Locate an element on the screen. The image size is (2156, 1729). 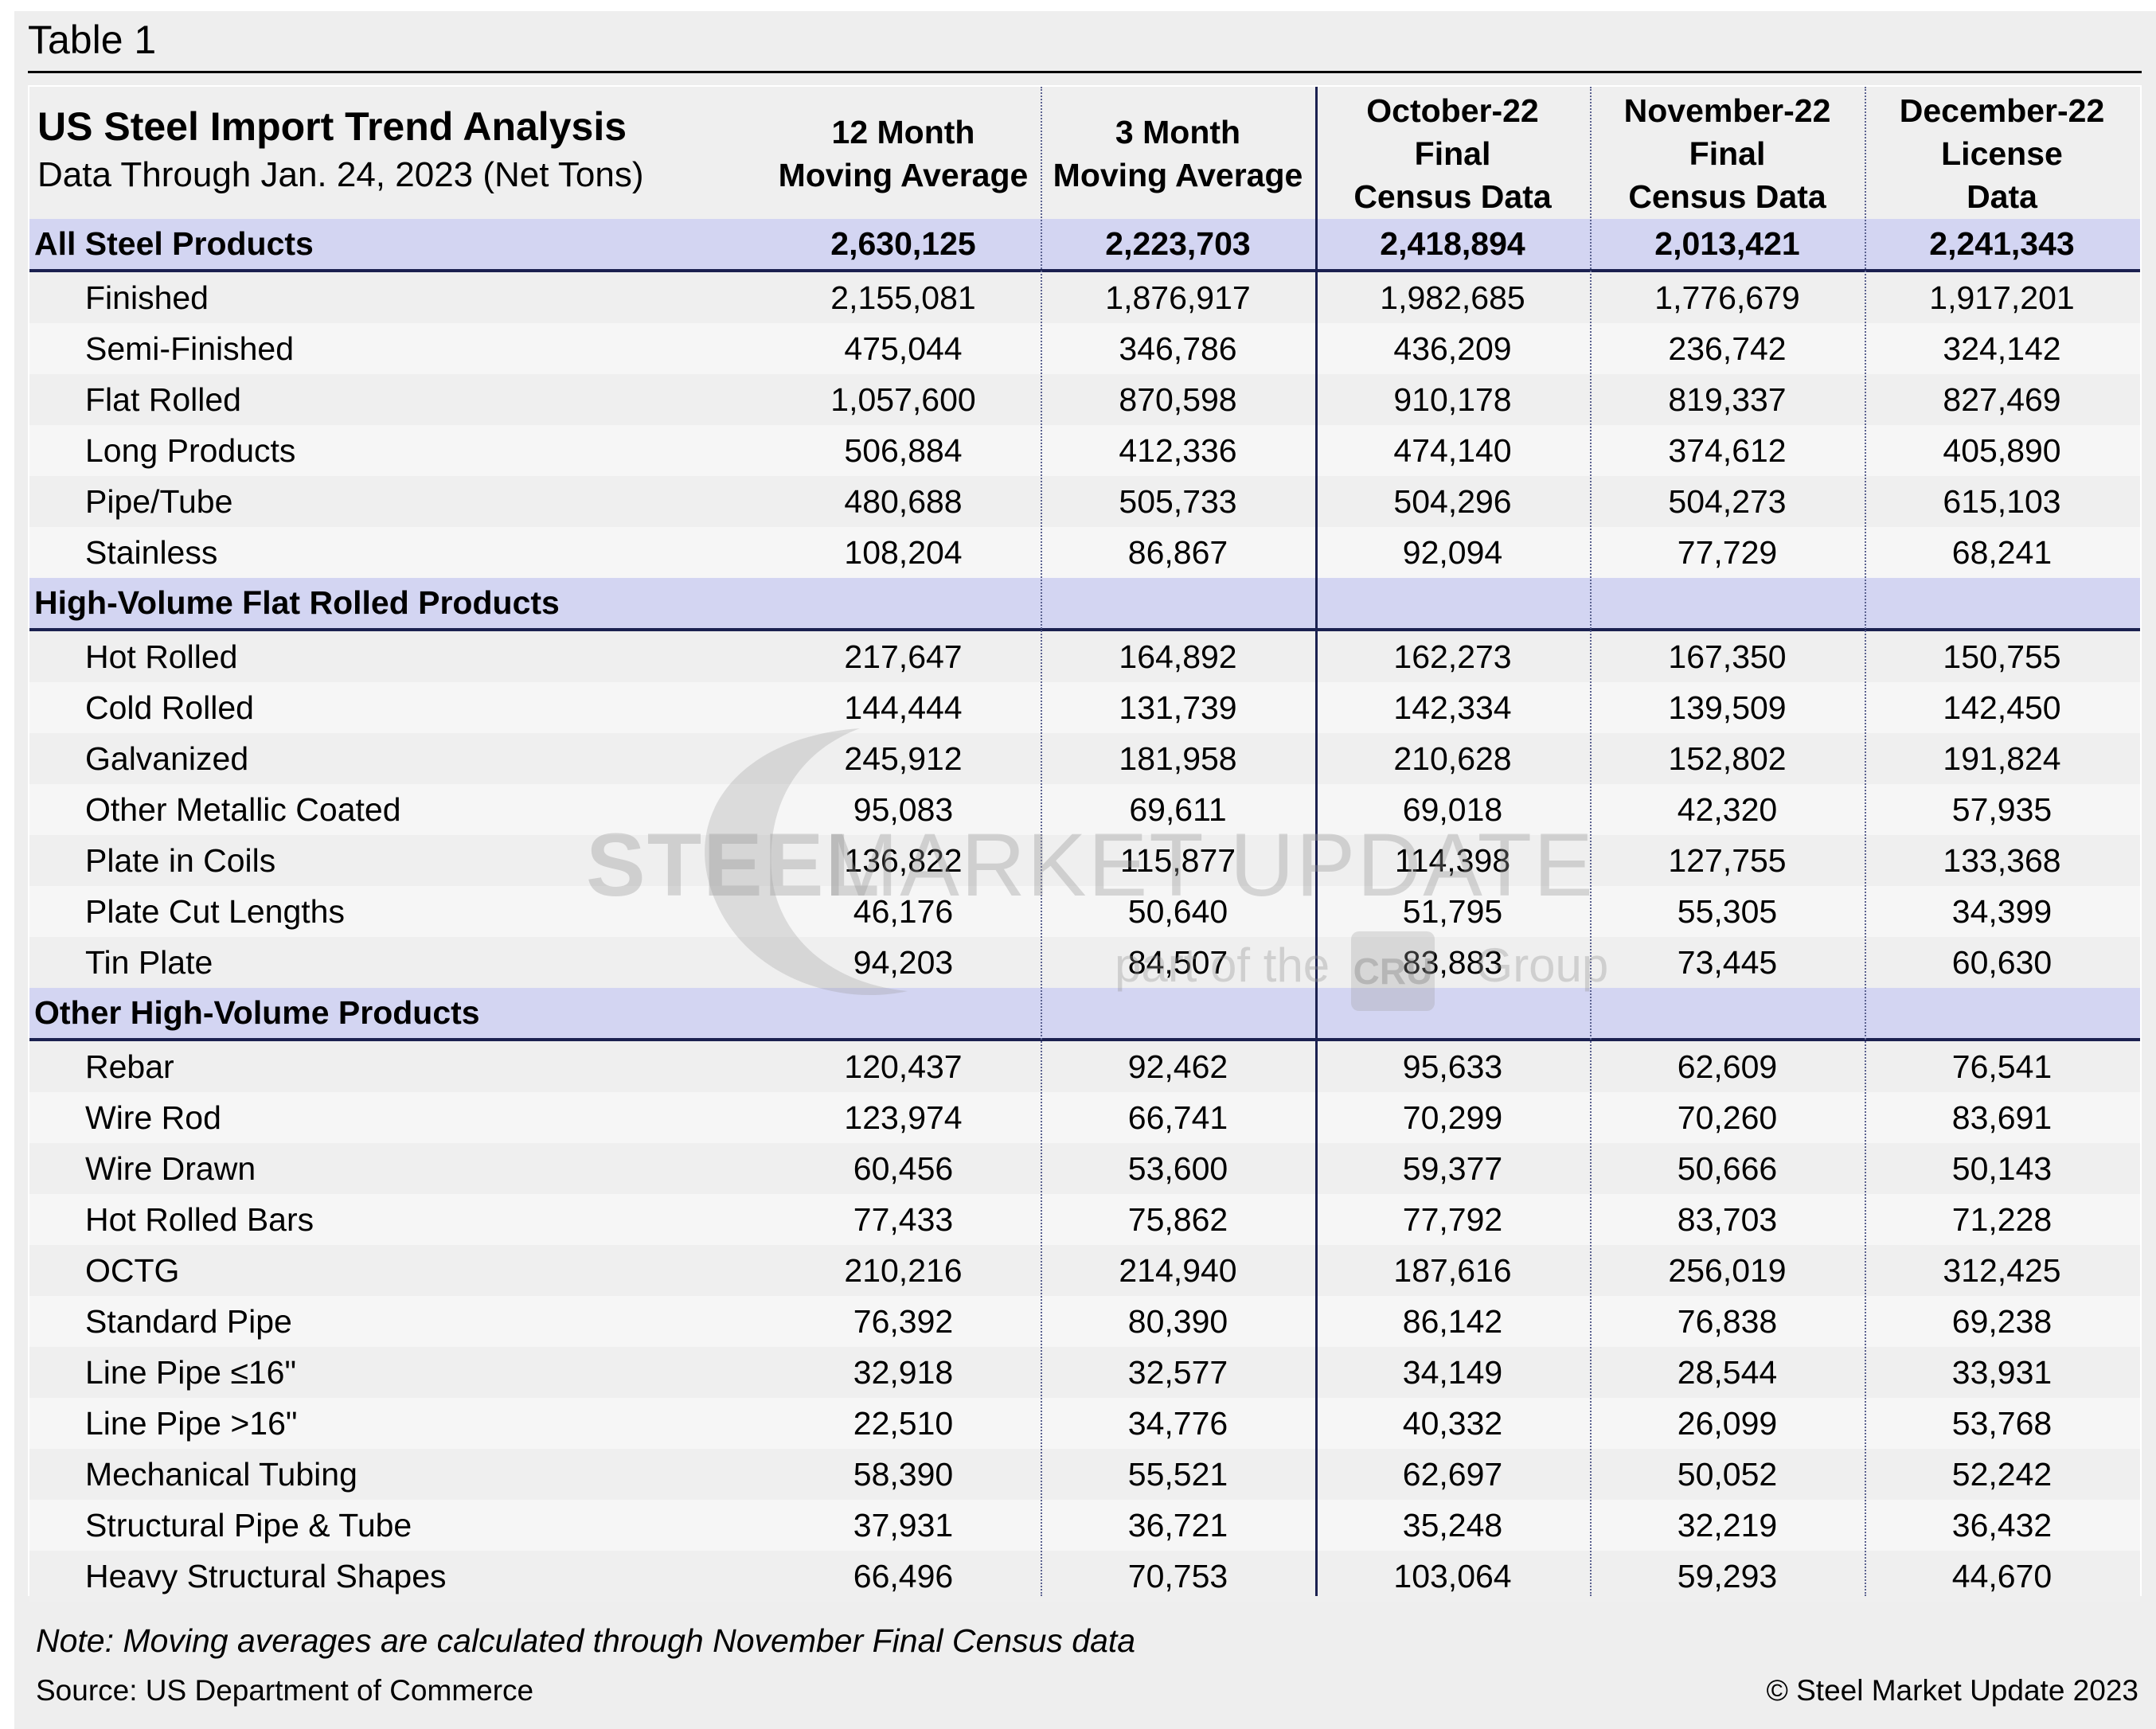
value-cell: 346,786 is located at coordinates (1178, 348).